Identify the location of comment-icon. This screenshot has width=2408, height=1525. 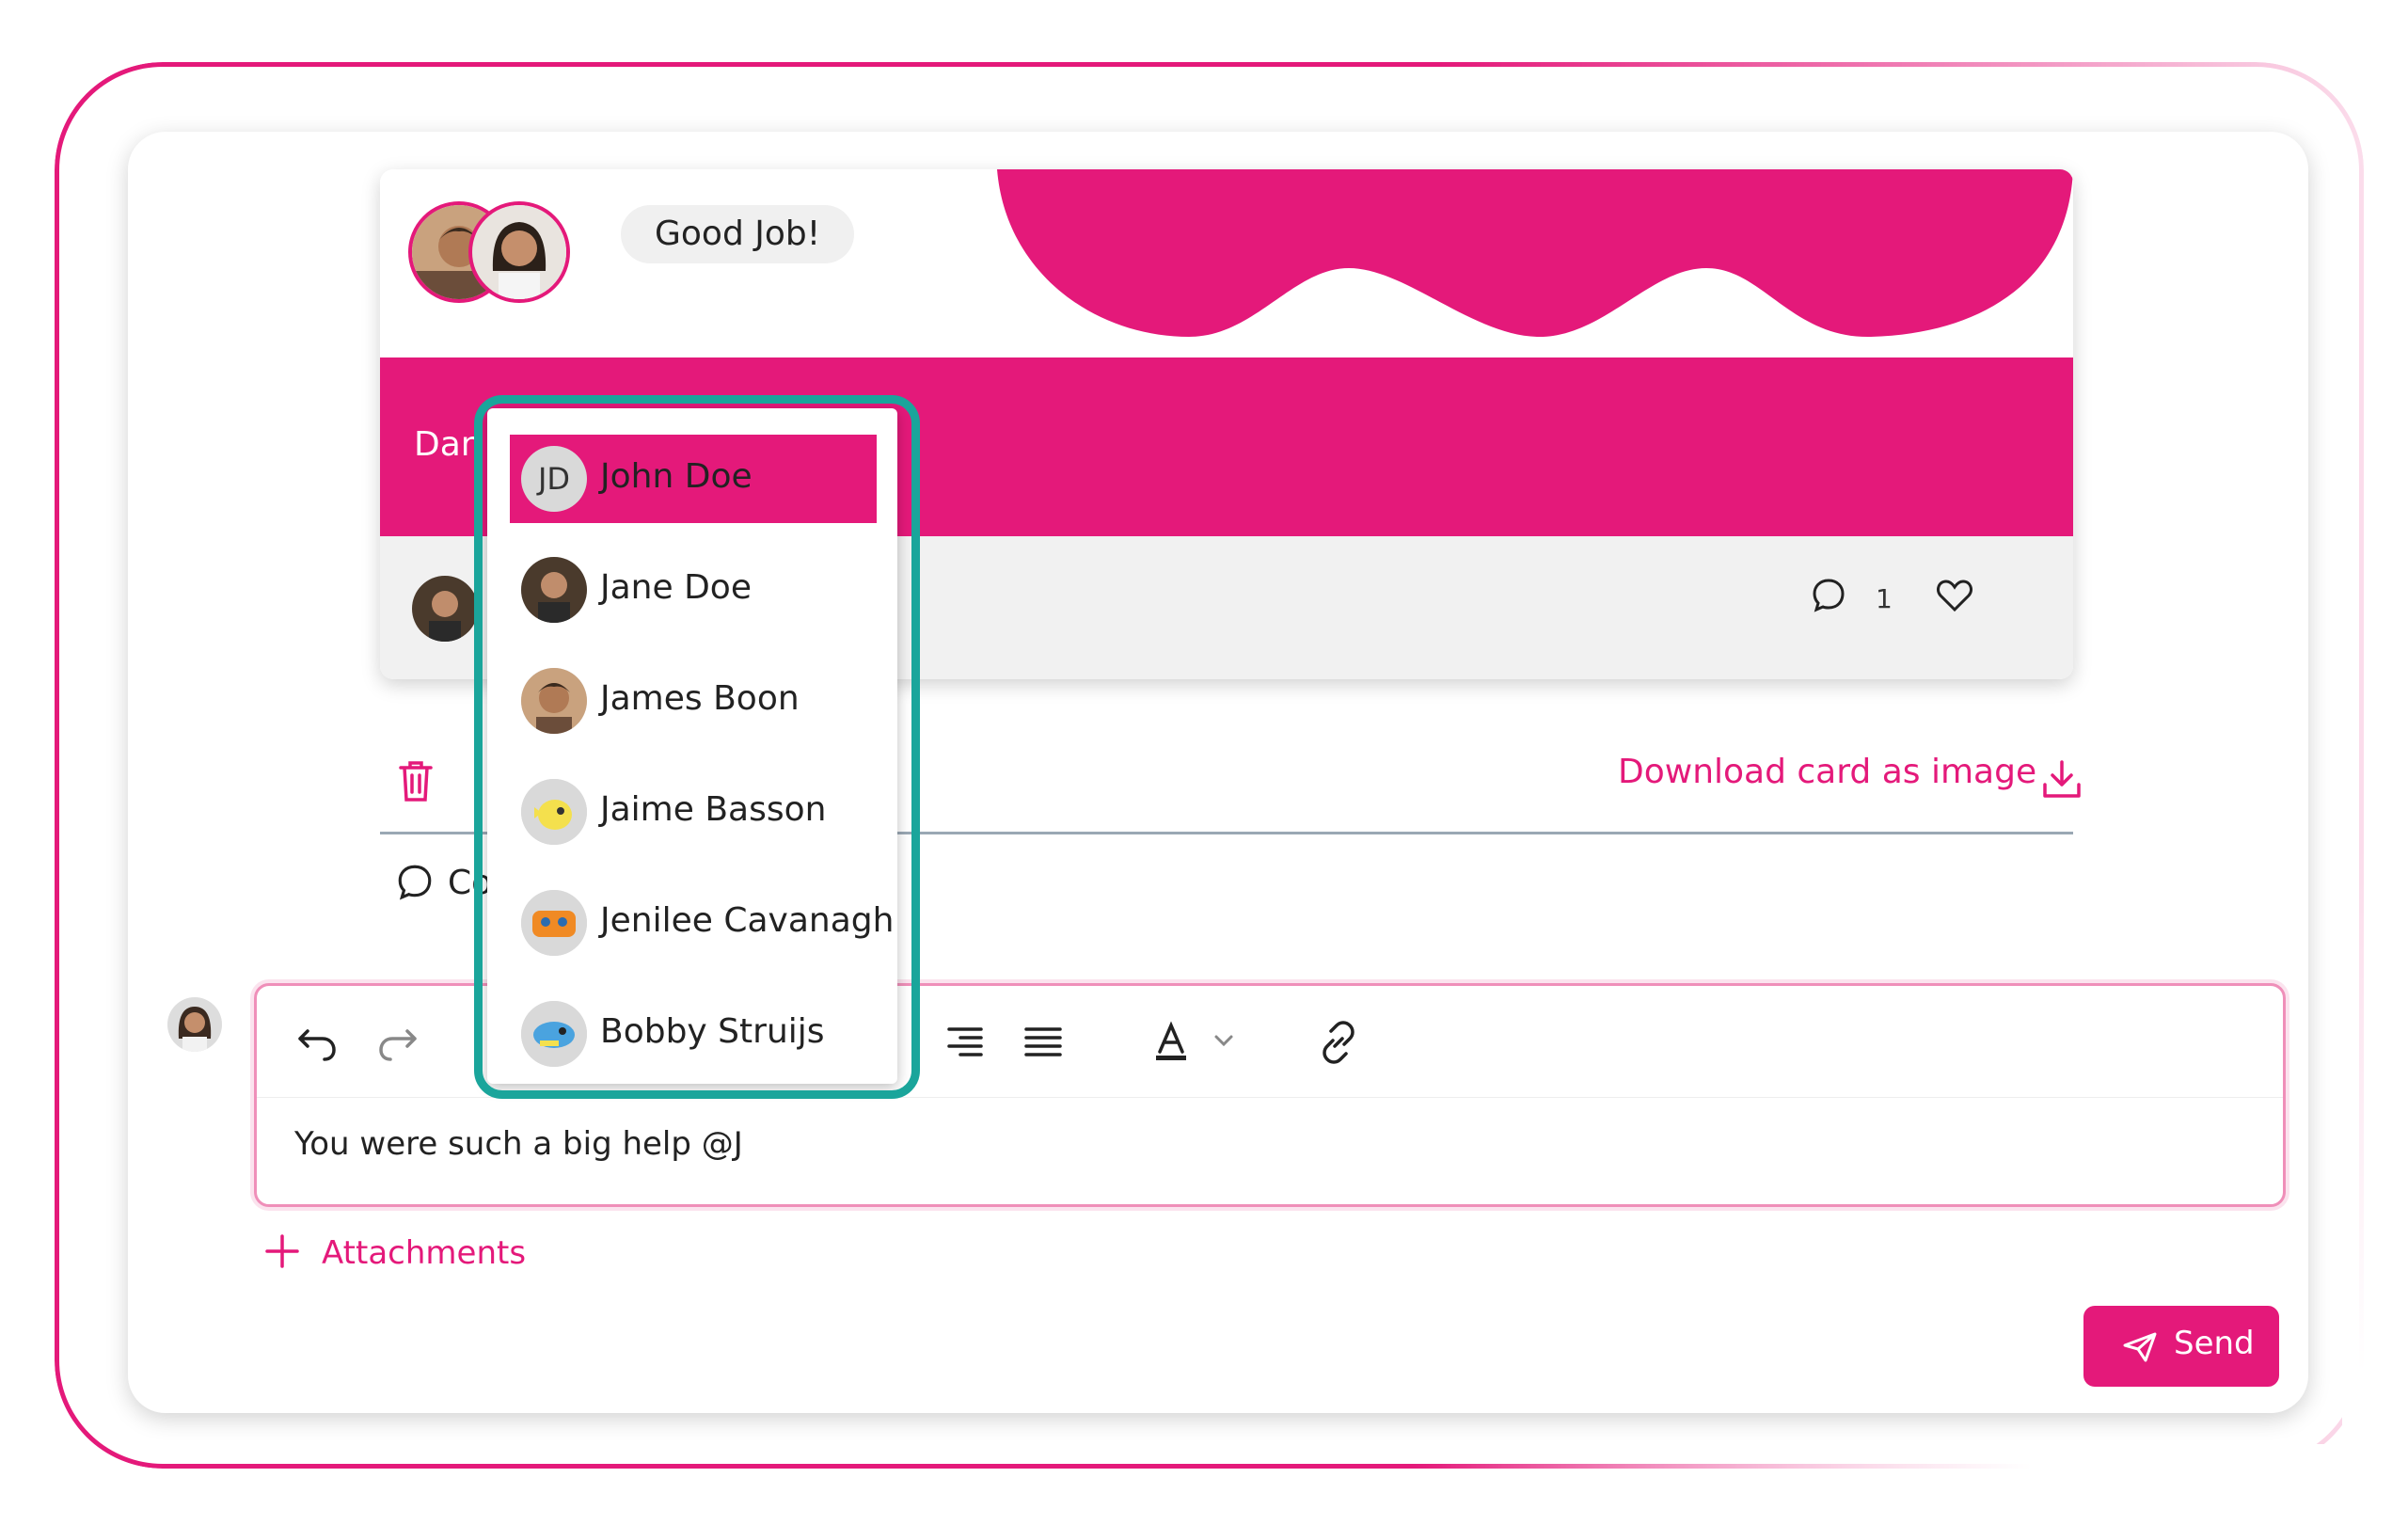
(1829, 594).